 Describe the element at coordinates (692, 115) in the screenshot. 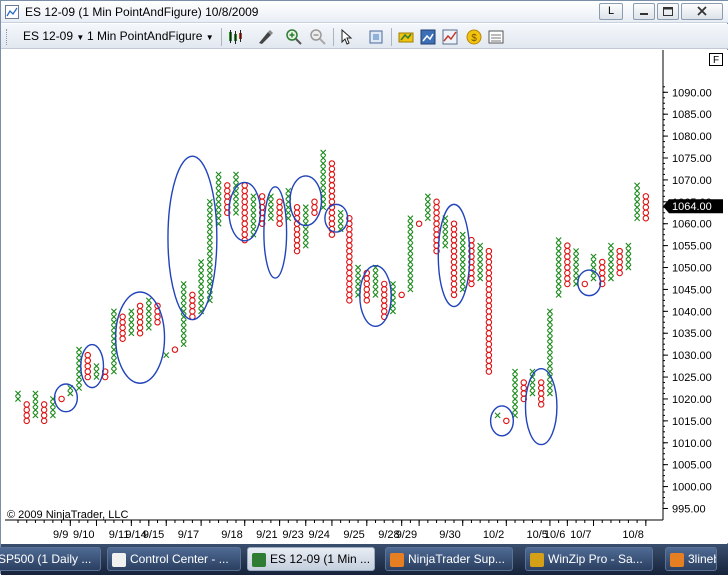

I see `y-tick-label: 1085.00` at that location.